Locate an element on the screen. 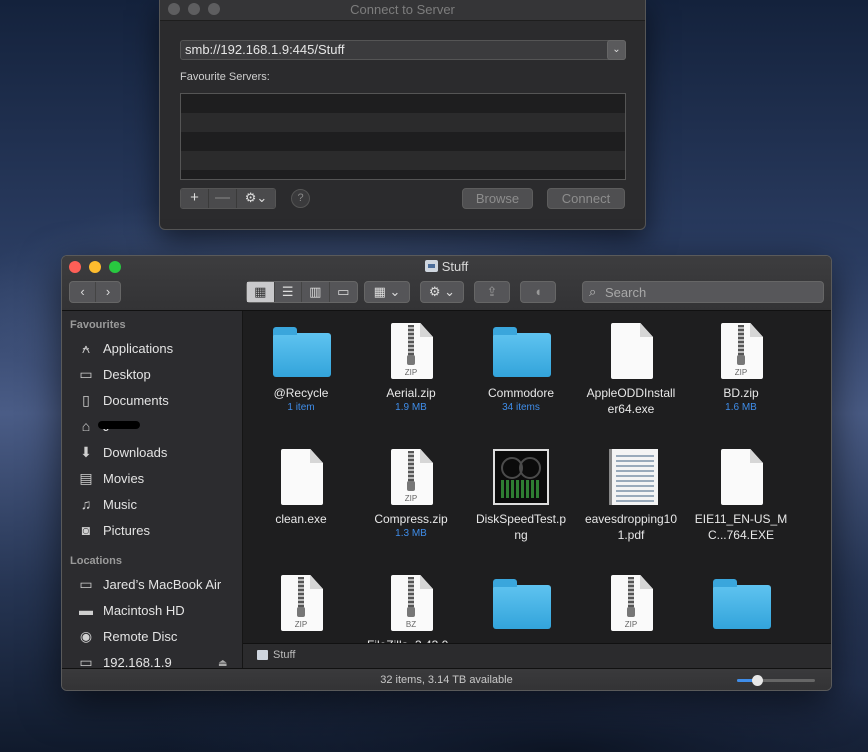  list-icon: ☰ is located at coordinates (287, 291).